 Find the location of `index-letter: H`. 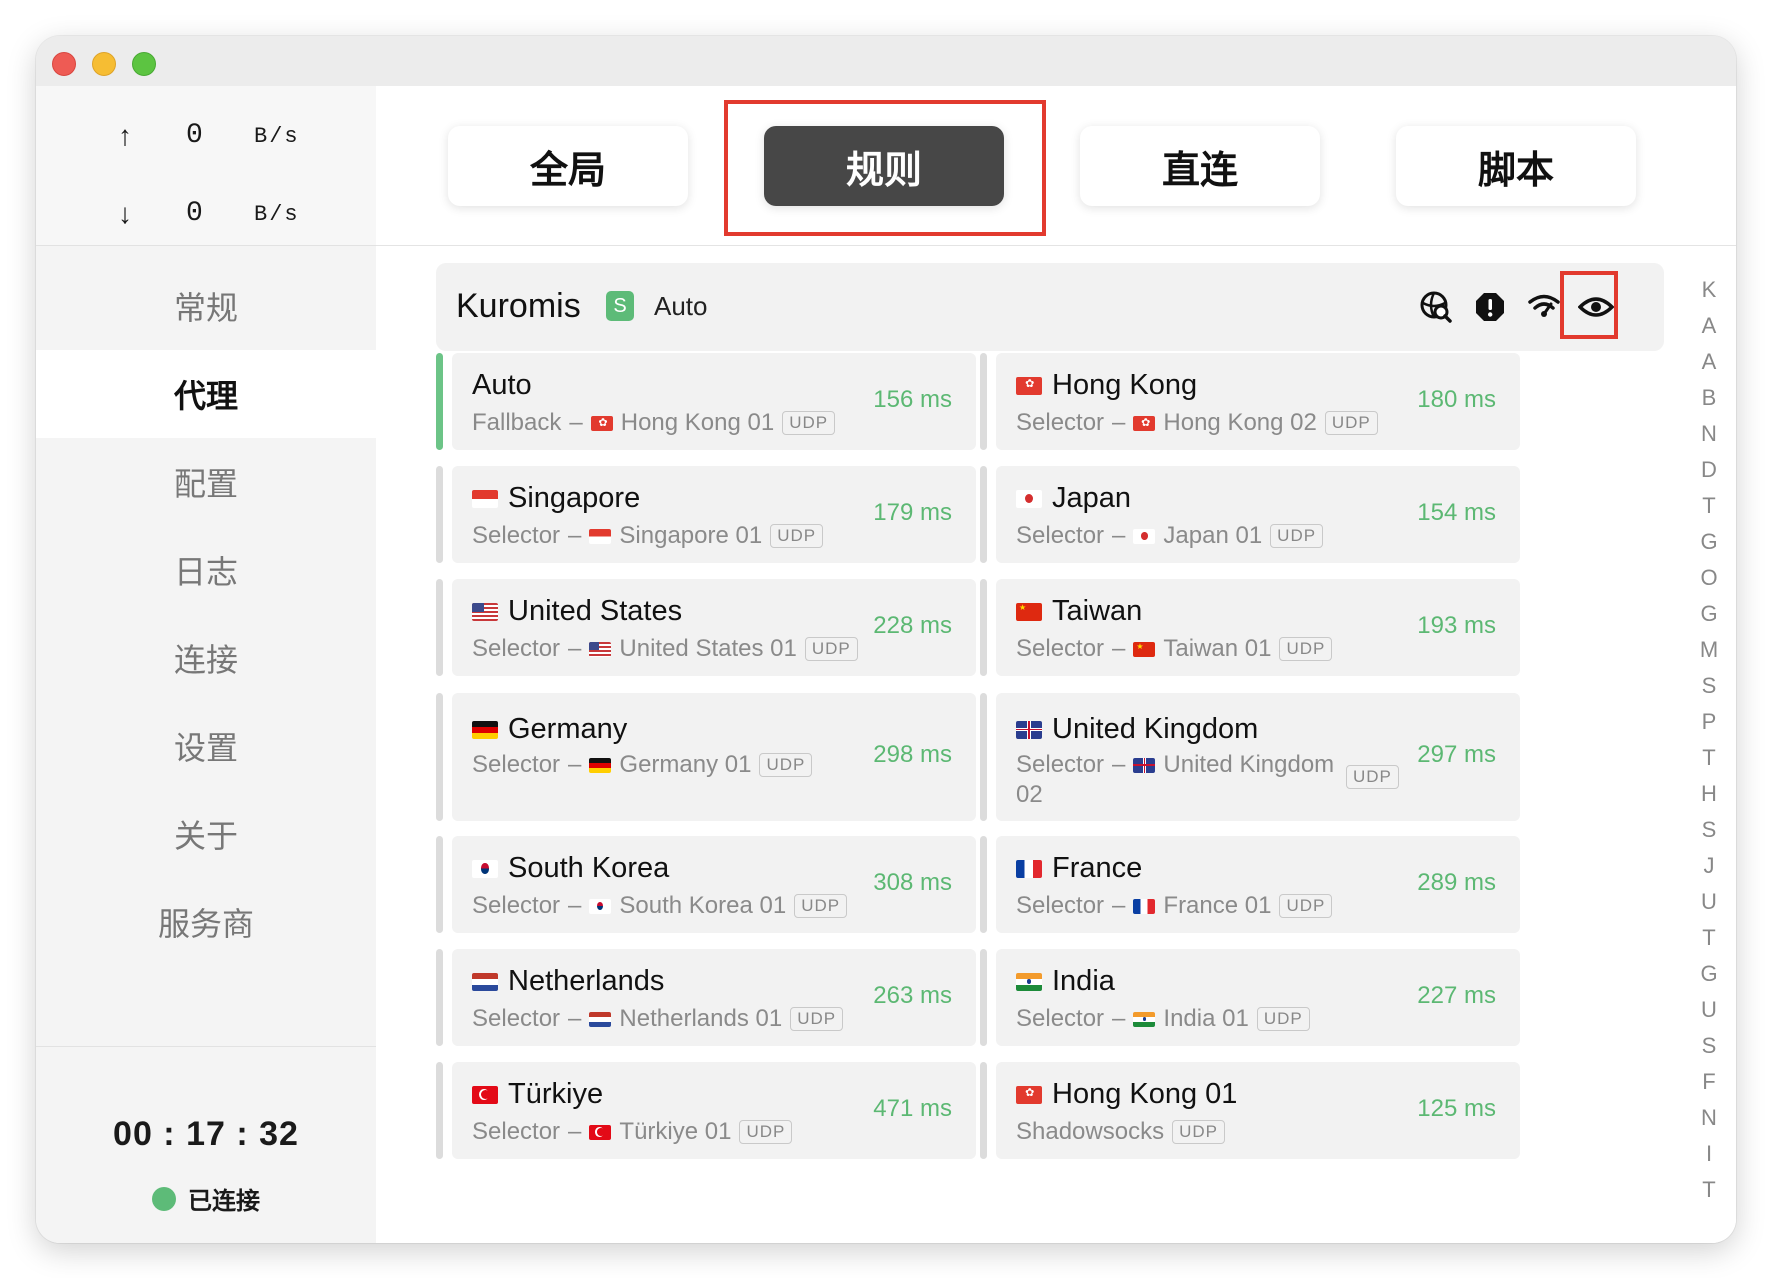

index-letter: H is located at coordinates (1709, 794).